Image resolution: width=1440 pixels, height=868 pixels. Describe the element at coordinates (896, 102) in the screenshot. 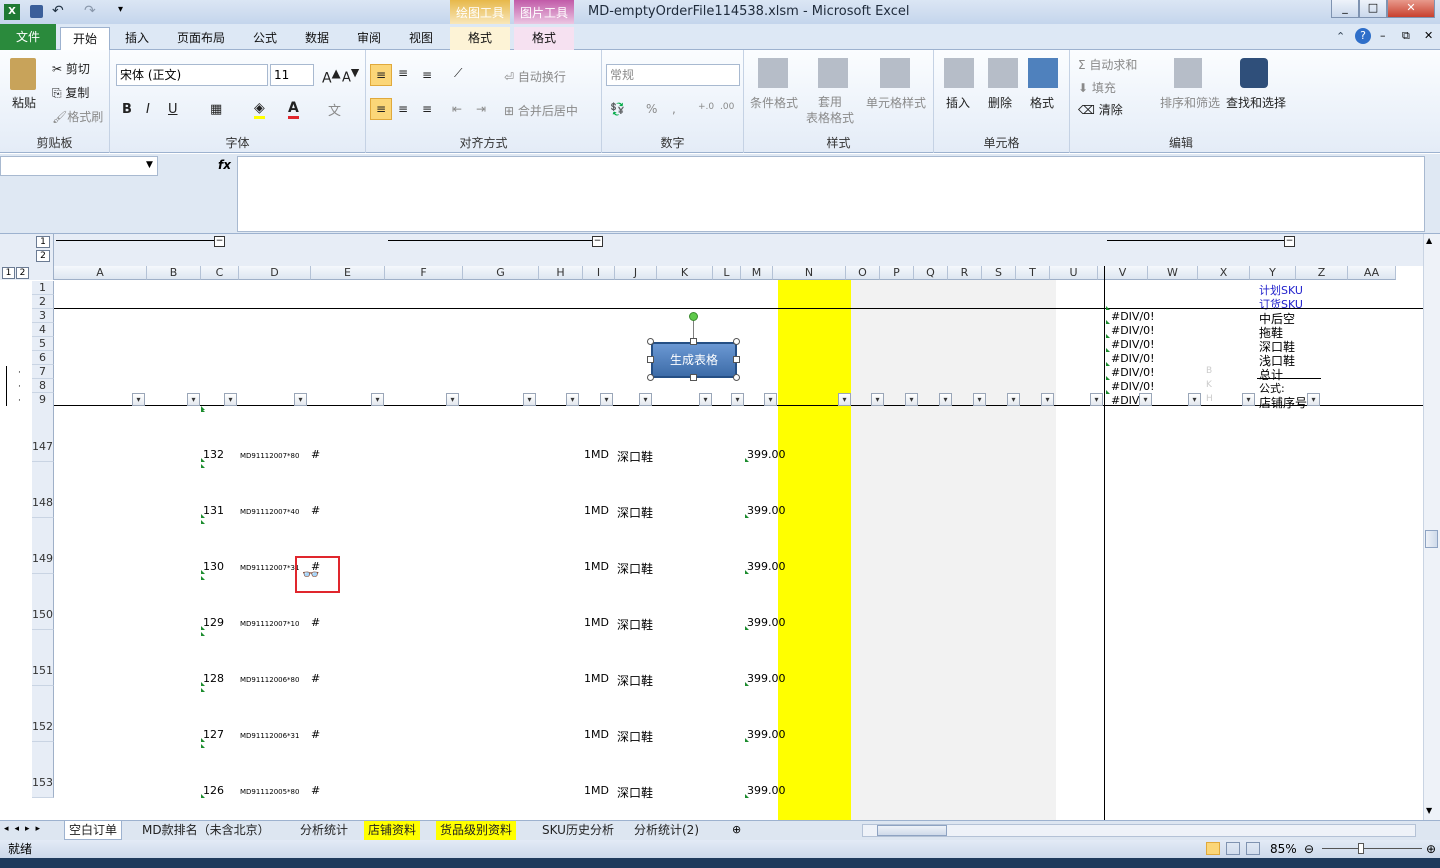

I see `cell-styles-button: 单元格样式` at that location.